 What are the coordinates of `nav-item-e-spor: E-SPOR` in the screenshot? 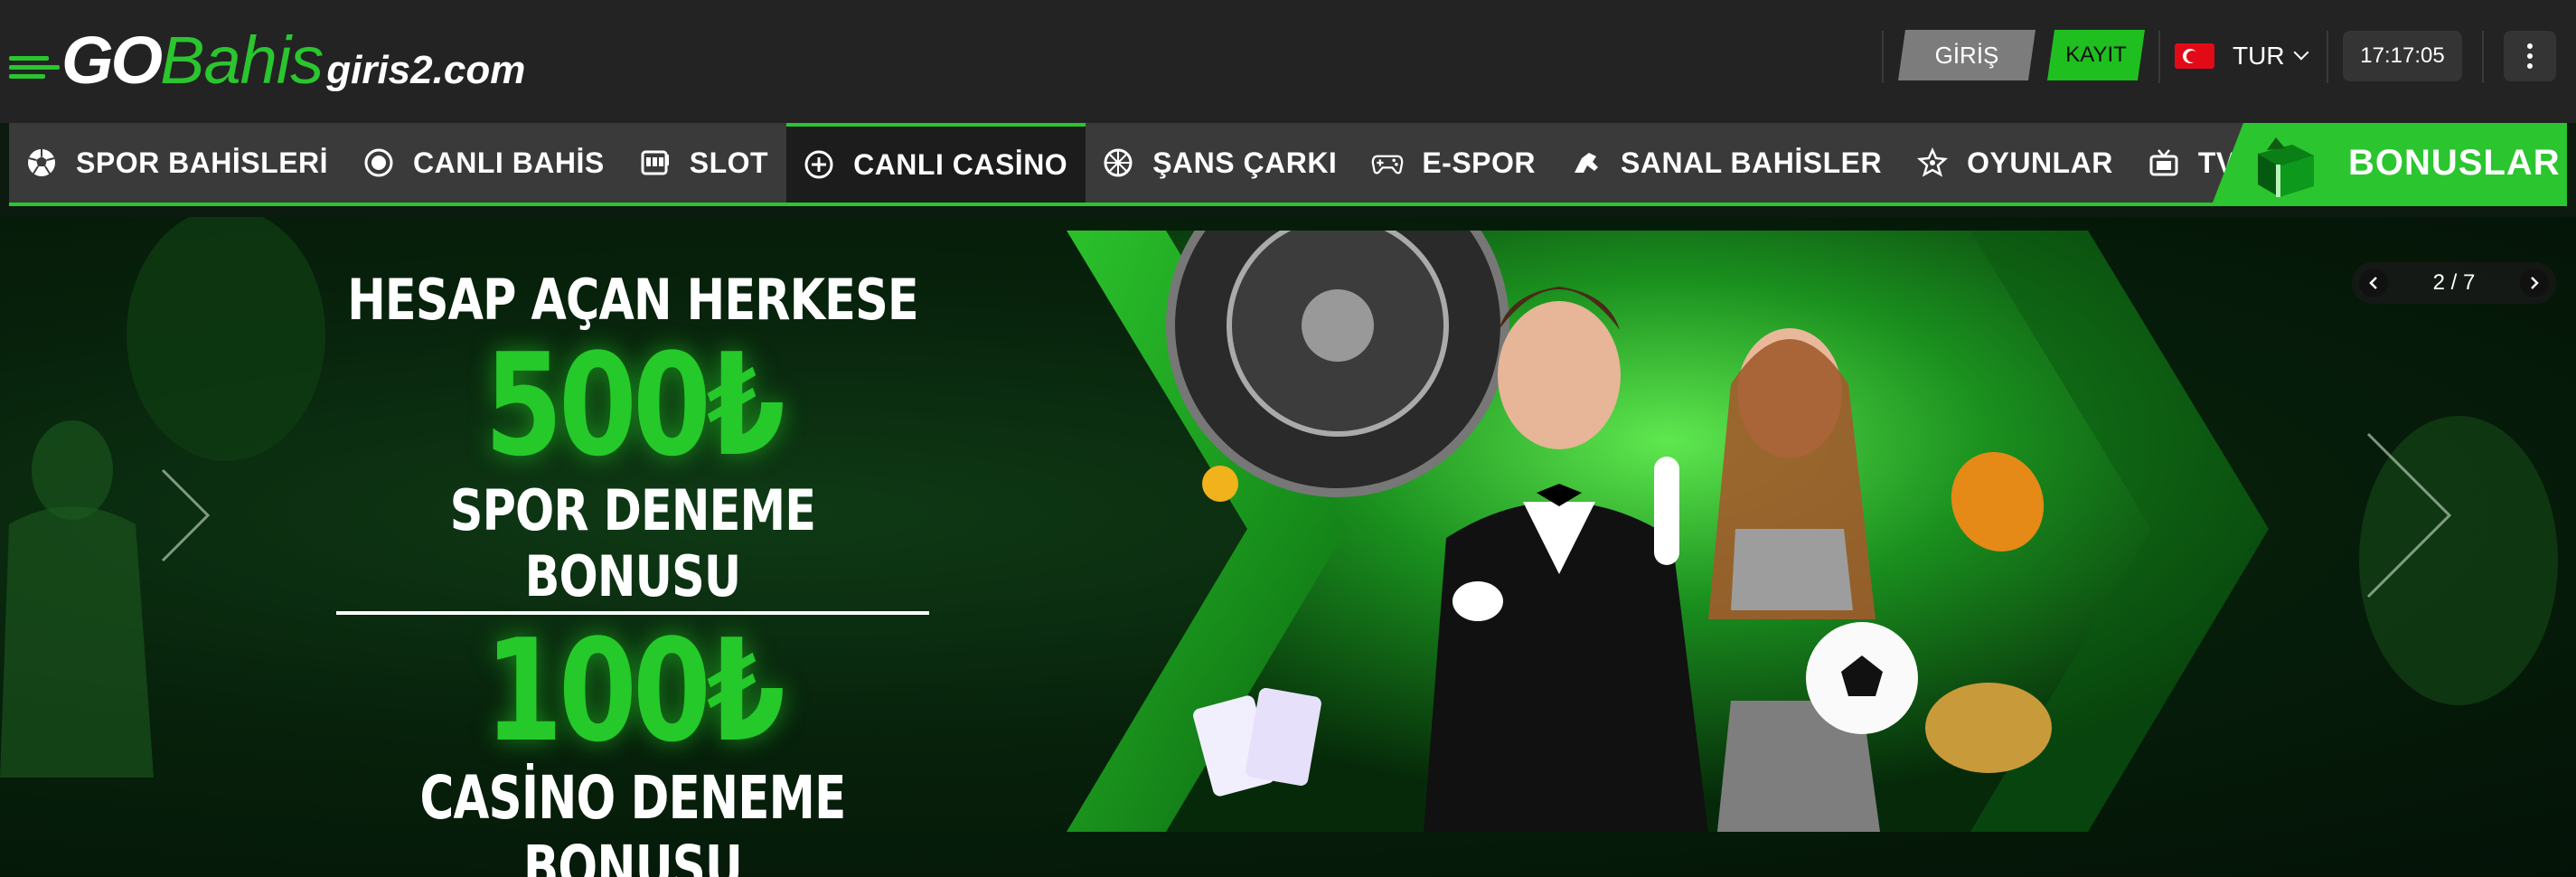 It's located at (1455, 163).